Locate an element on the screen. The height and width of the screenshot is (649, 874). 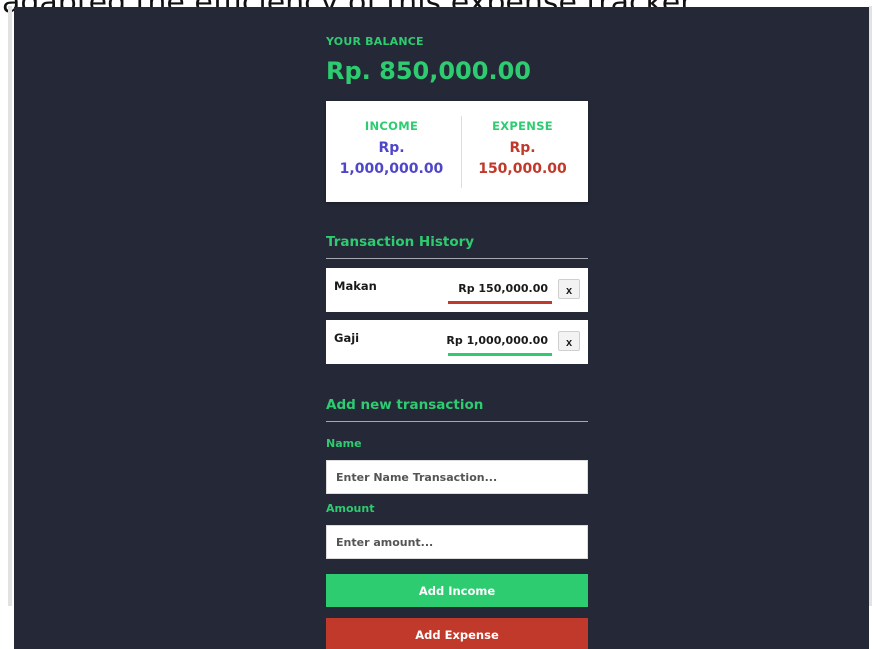
income-summary: INCOME Rp. 1,000,000.00 is located at coordinates (391, 151).